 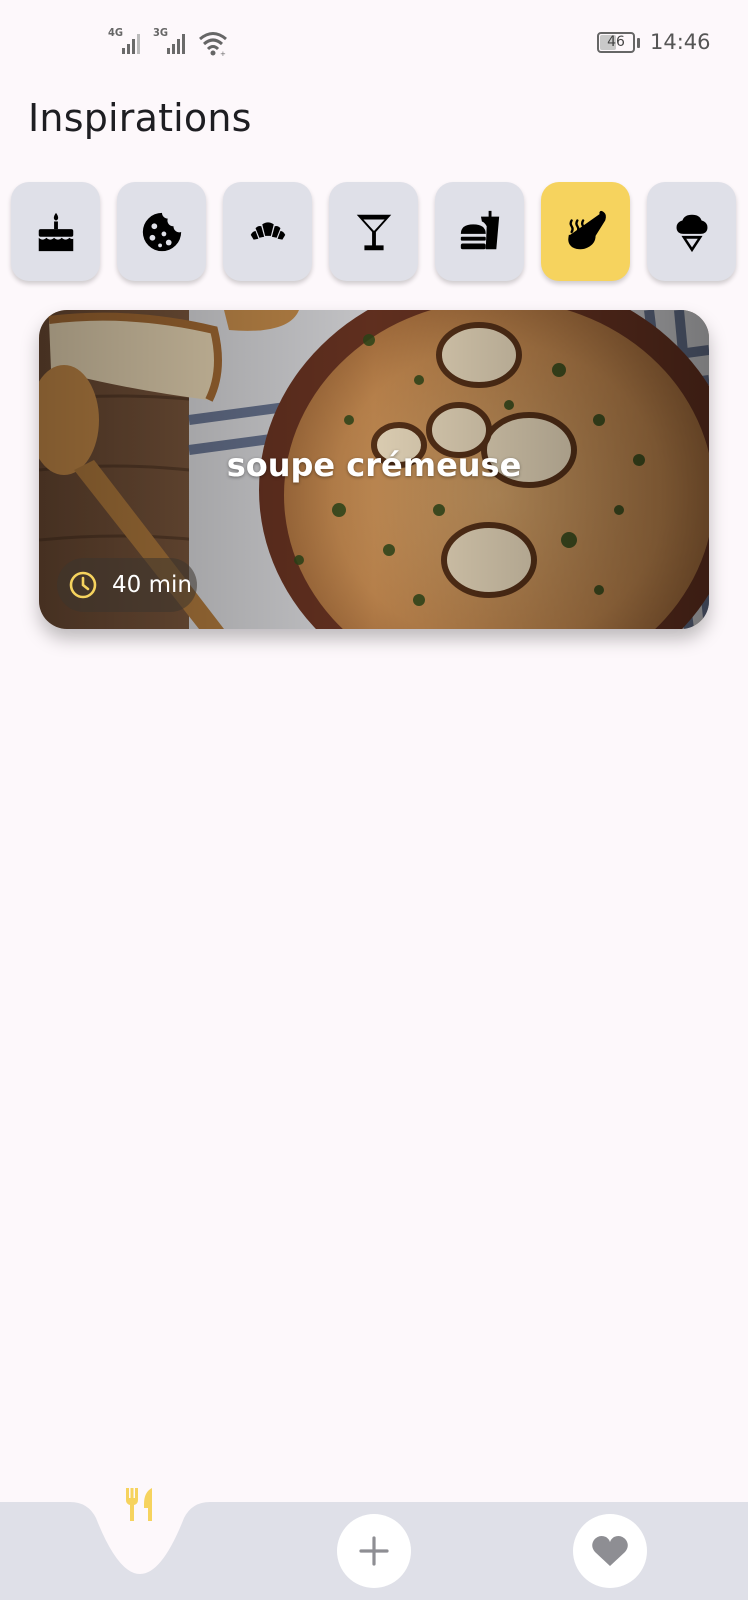 I want to click on battery-icon: 46, so click(x=616, y=42).